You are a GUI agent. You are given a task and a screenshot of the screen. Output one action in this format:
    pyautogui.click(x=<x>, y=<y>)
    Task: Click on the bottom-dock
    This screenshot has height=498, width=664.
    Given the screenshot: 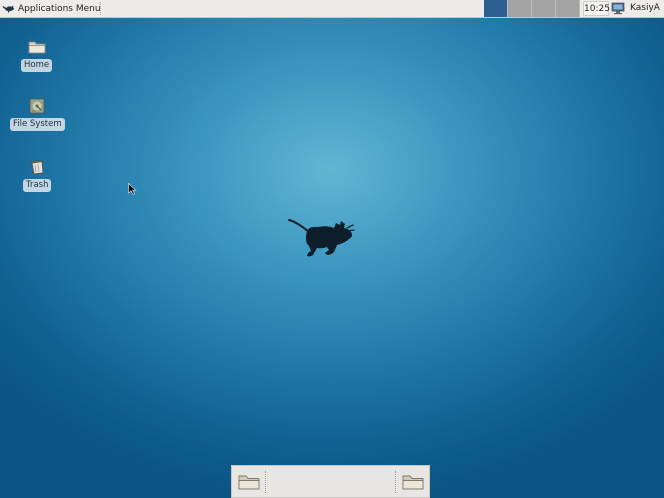 What is the action you would take?
    pyautogui.click(x=330, y=481)
    